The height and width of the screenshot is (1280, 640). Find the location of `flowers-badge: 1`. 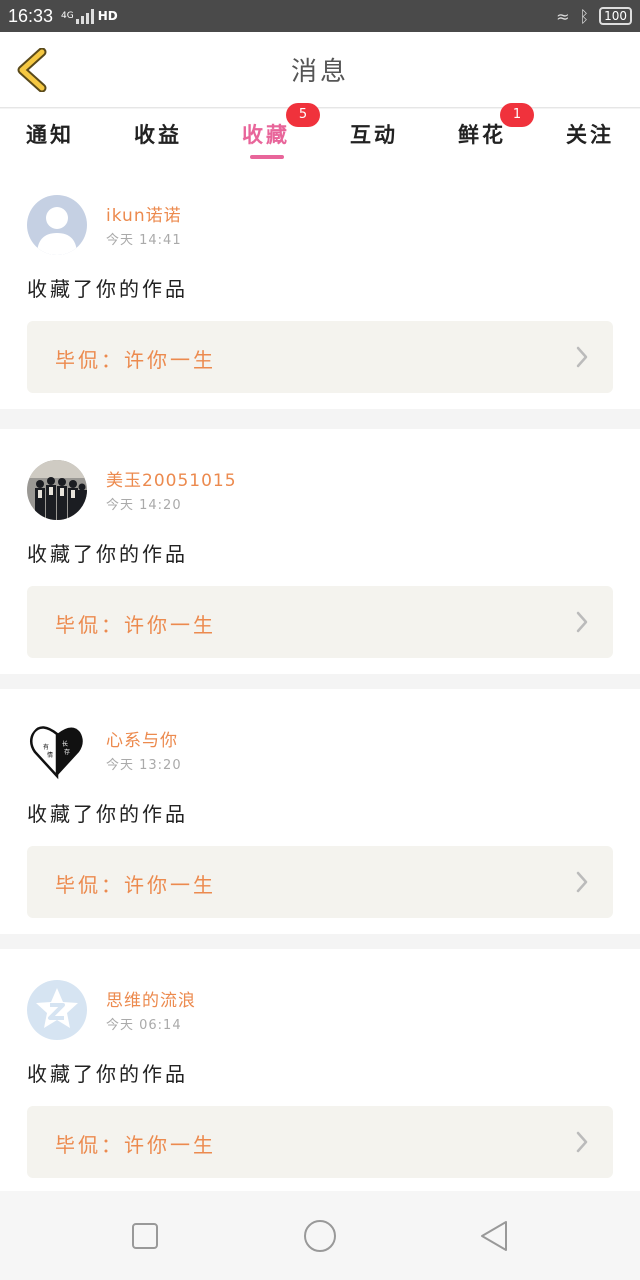

flowers-badge: 1 is located at coordinates (517, 115).